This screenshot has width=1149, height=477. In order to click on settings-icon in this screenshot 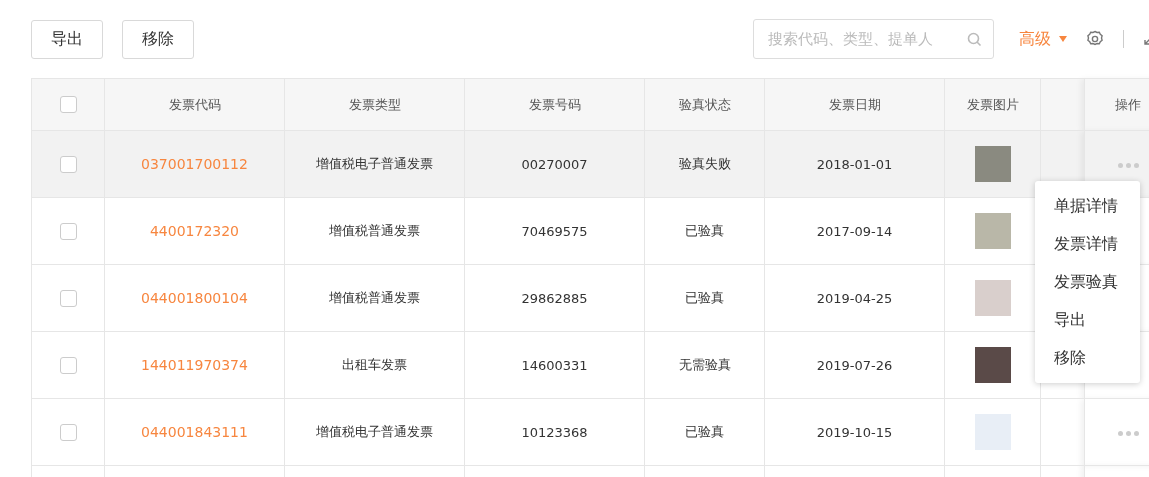, I will do `click(1095, 39)`.